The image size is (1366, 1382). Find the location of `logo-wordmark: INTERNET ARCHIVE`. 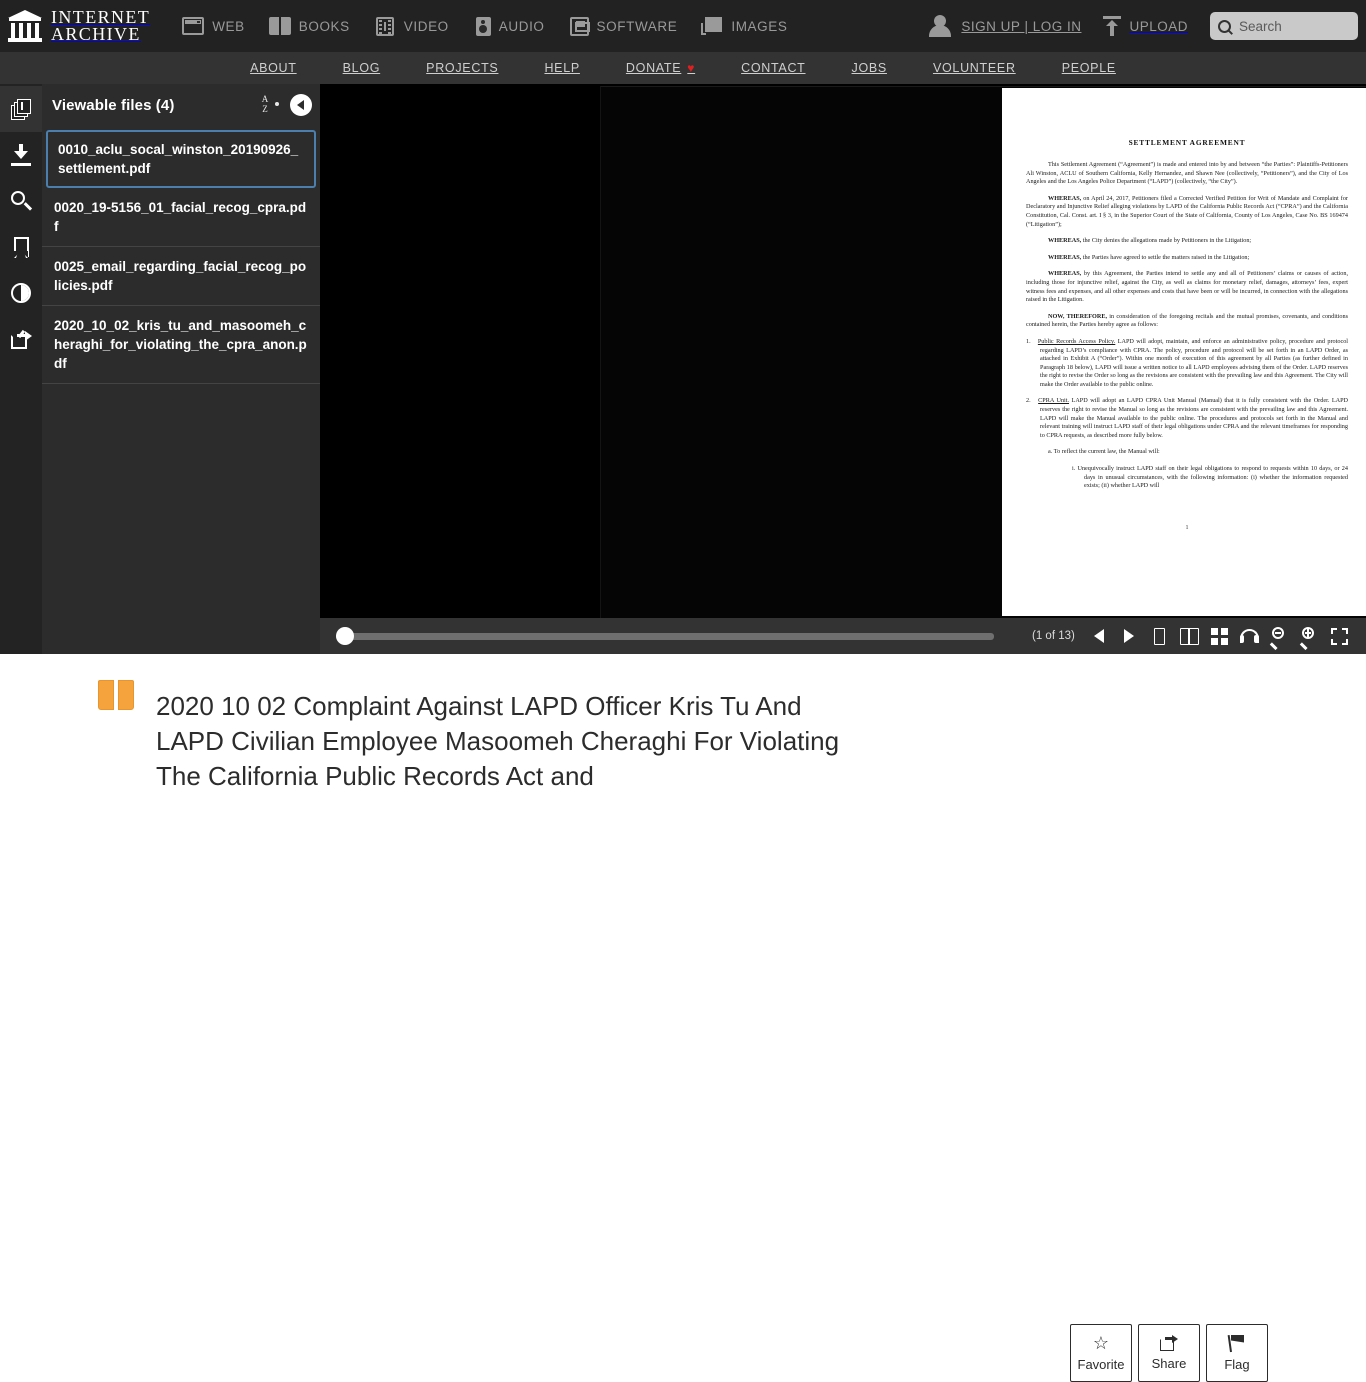

logo-wordmark: INTERNET ARCHIVE is located at coordinates (100, 26).